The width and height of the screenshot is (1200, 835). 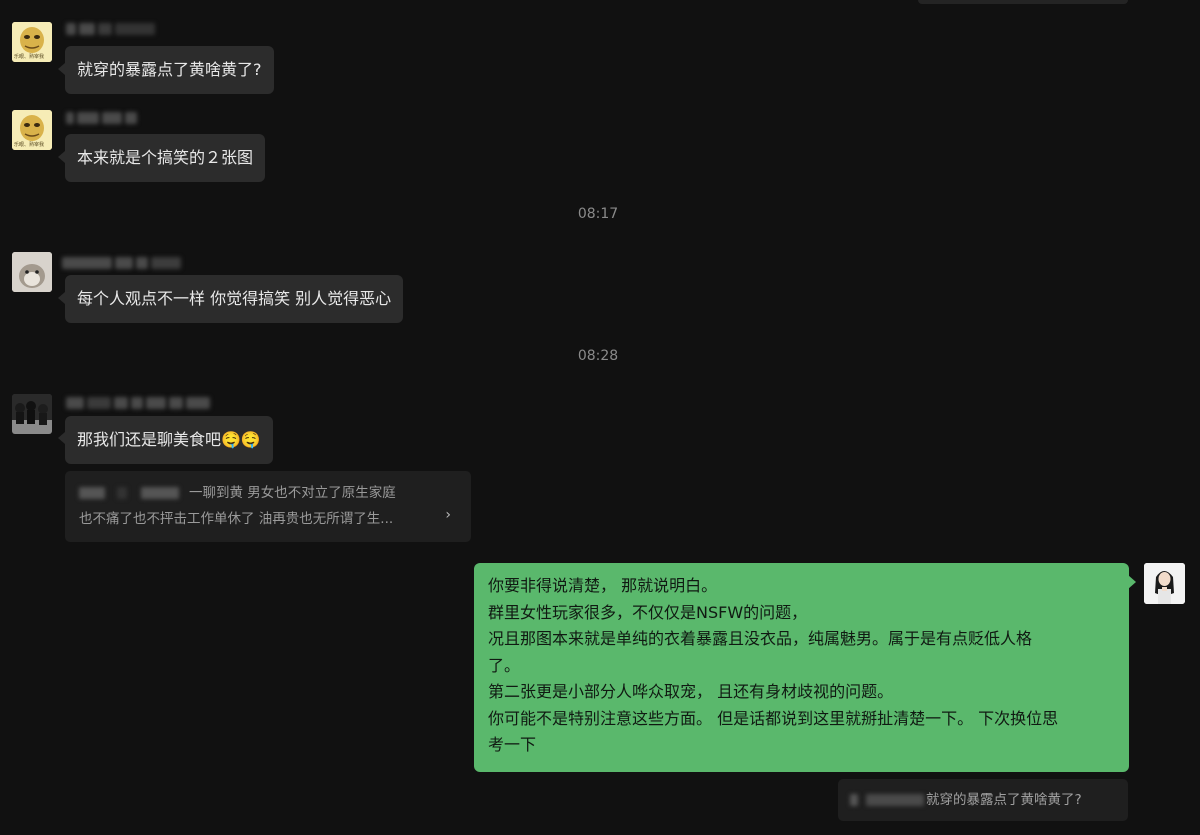 I want to click on message-bubble: 就穿的暴露点了黄啥黄了?, so click(x=169, y=70).